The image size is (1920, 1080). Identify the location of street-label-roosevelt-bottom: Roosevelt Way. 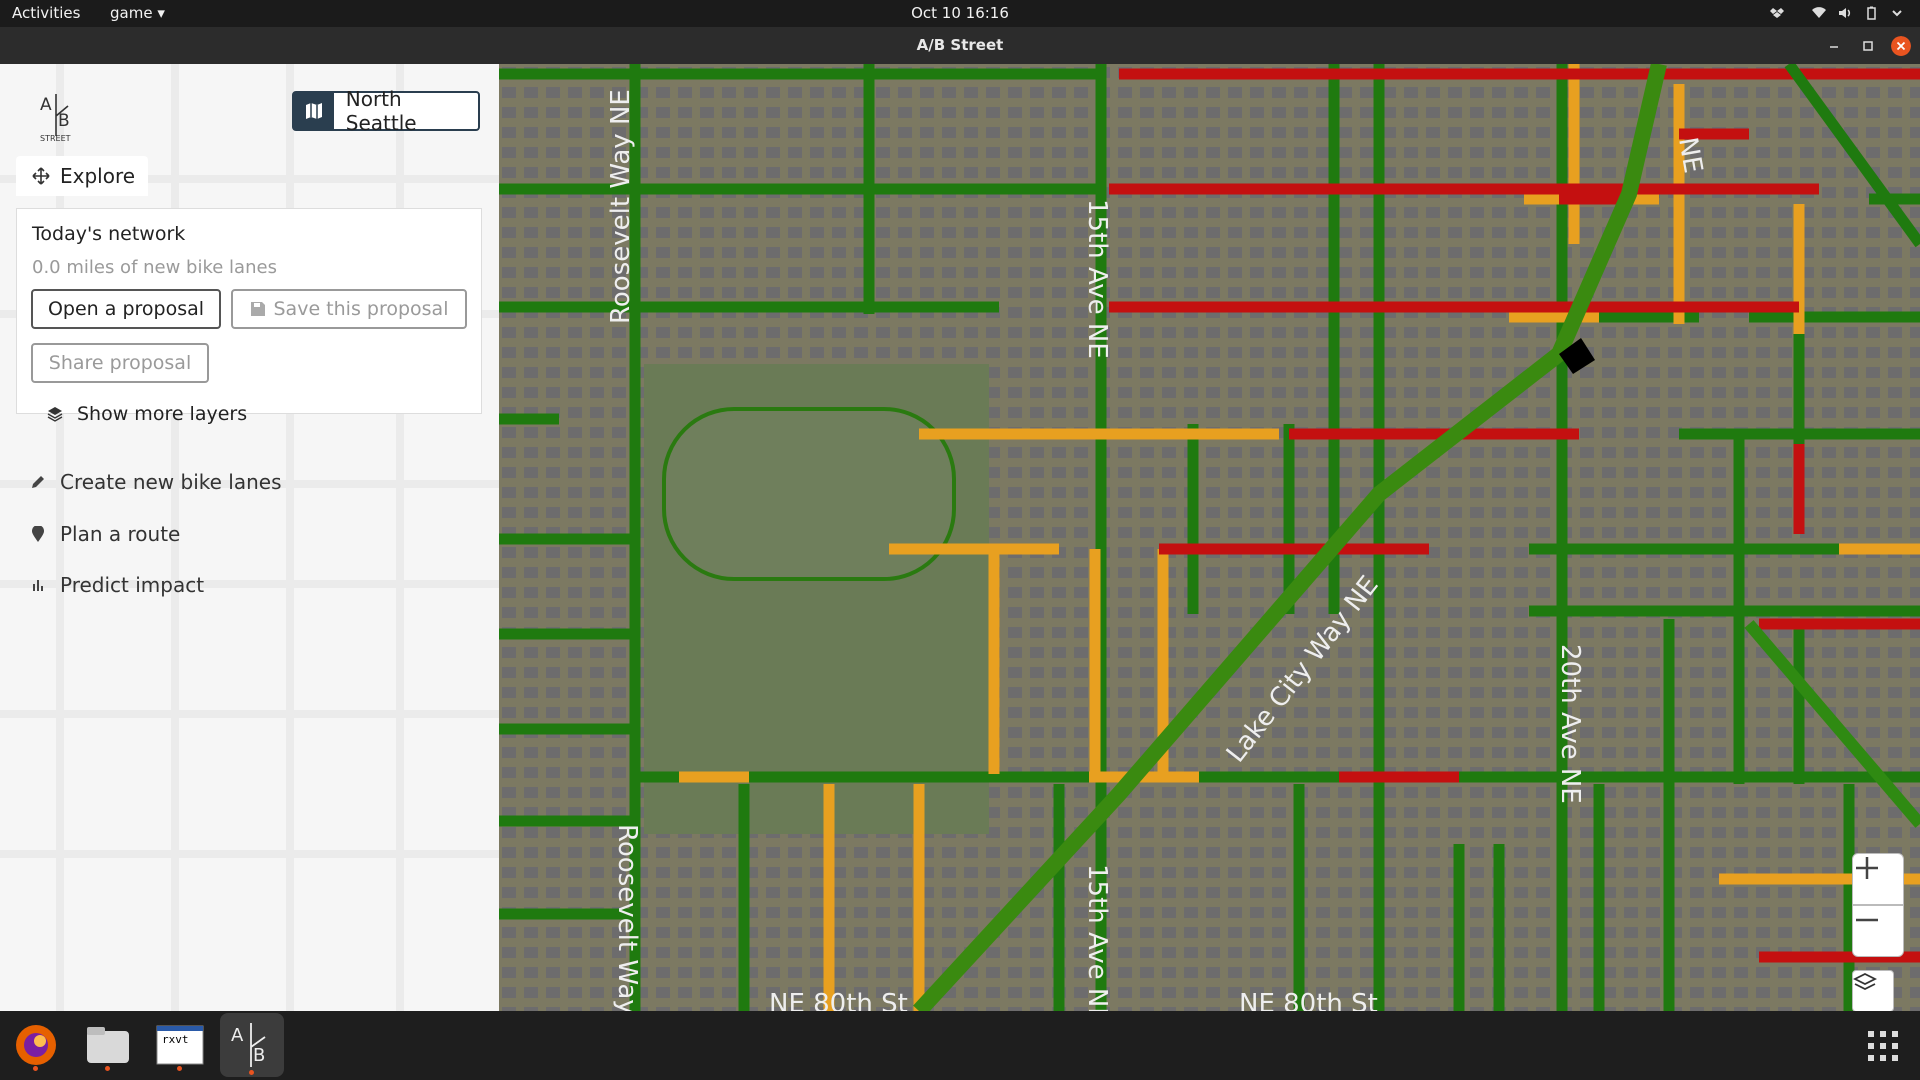
(627, 917).